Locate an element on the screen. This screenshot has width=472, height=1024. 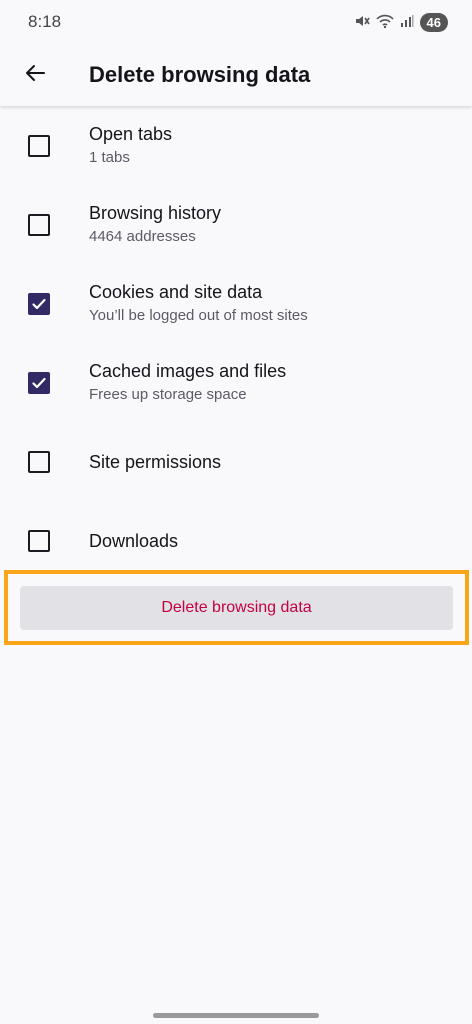
back-button is located at coordinates (35, 75).